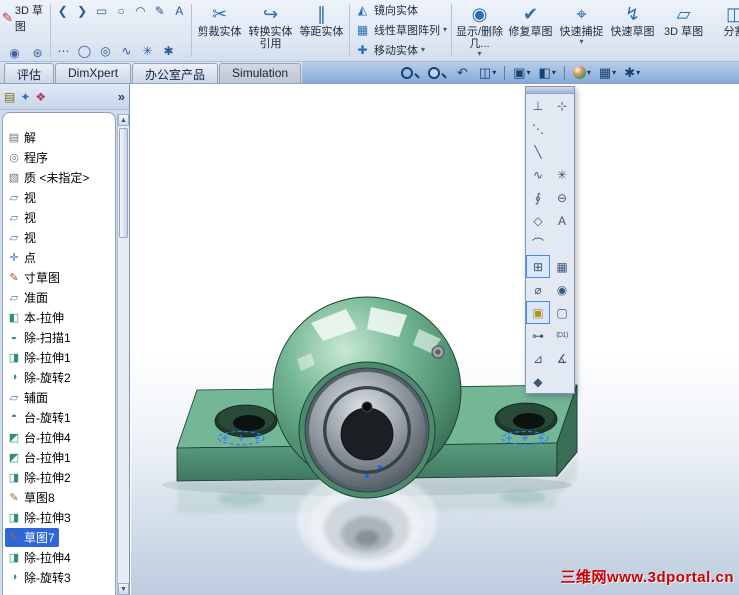 The width and height of the screenshot is (739, 595). What do you see at coordinates (530, 30) in the screenshot?
I see `repair-sketch-button: ✔ 修复草图` at bounding box center [530, 30].